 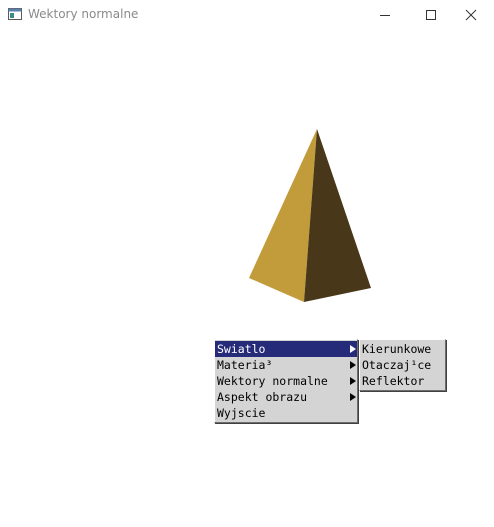 I want to click on minimize-icon, so click(x=385, y=15).